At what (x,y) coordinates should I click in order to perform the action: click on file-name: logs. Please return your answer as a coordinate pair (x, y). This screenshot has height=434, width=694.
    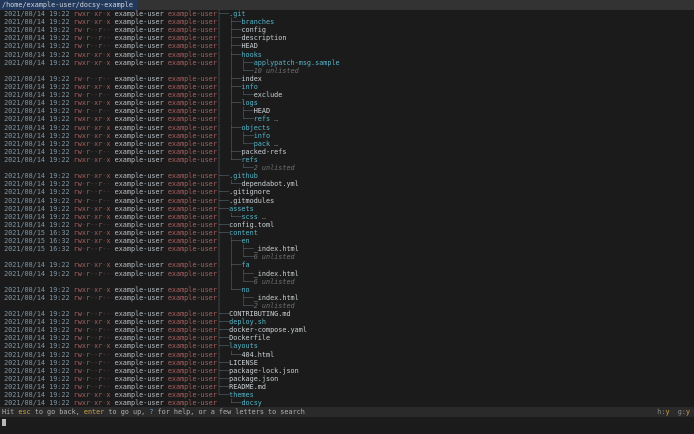
    Looking at the image, I should click on (249, 103).